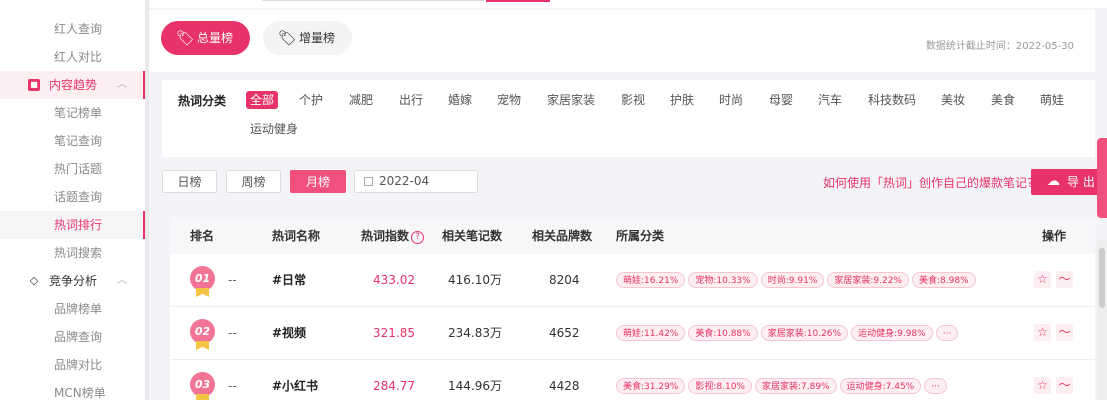 Image resolution: width=1107 pixels, height=400 pixels. I want to click on column-action: 操作, so click(1054, 236).